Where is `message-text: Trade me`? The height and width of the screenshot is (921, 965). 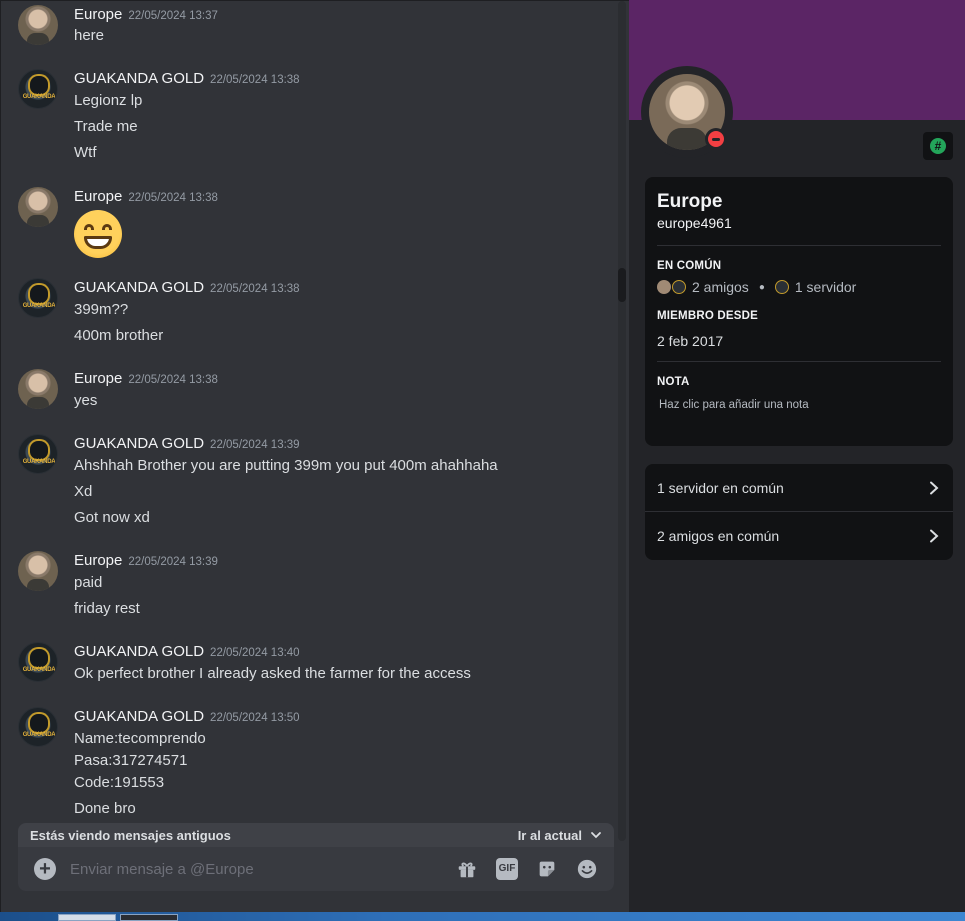
message-text: Trade me is located at coordinates (106, 126).